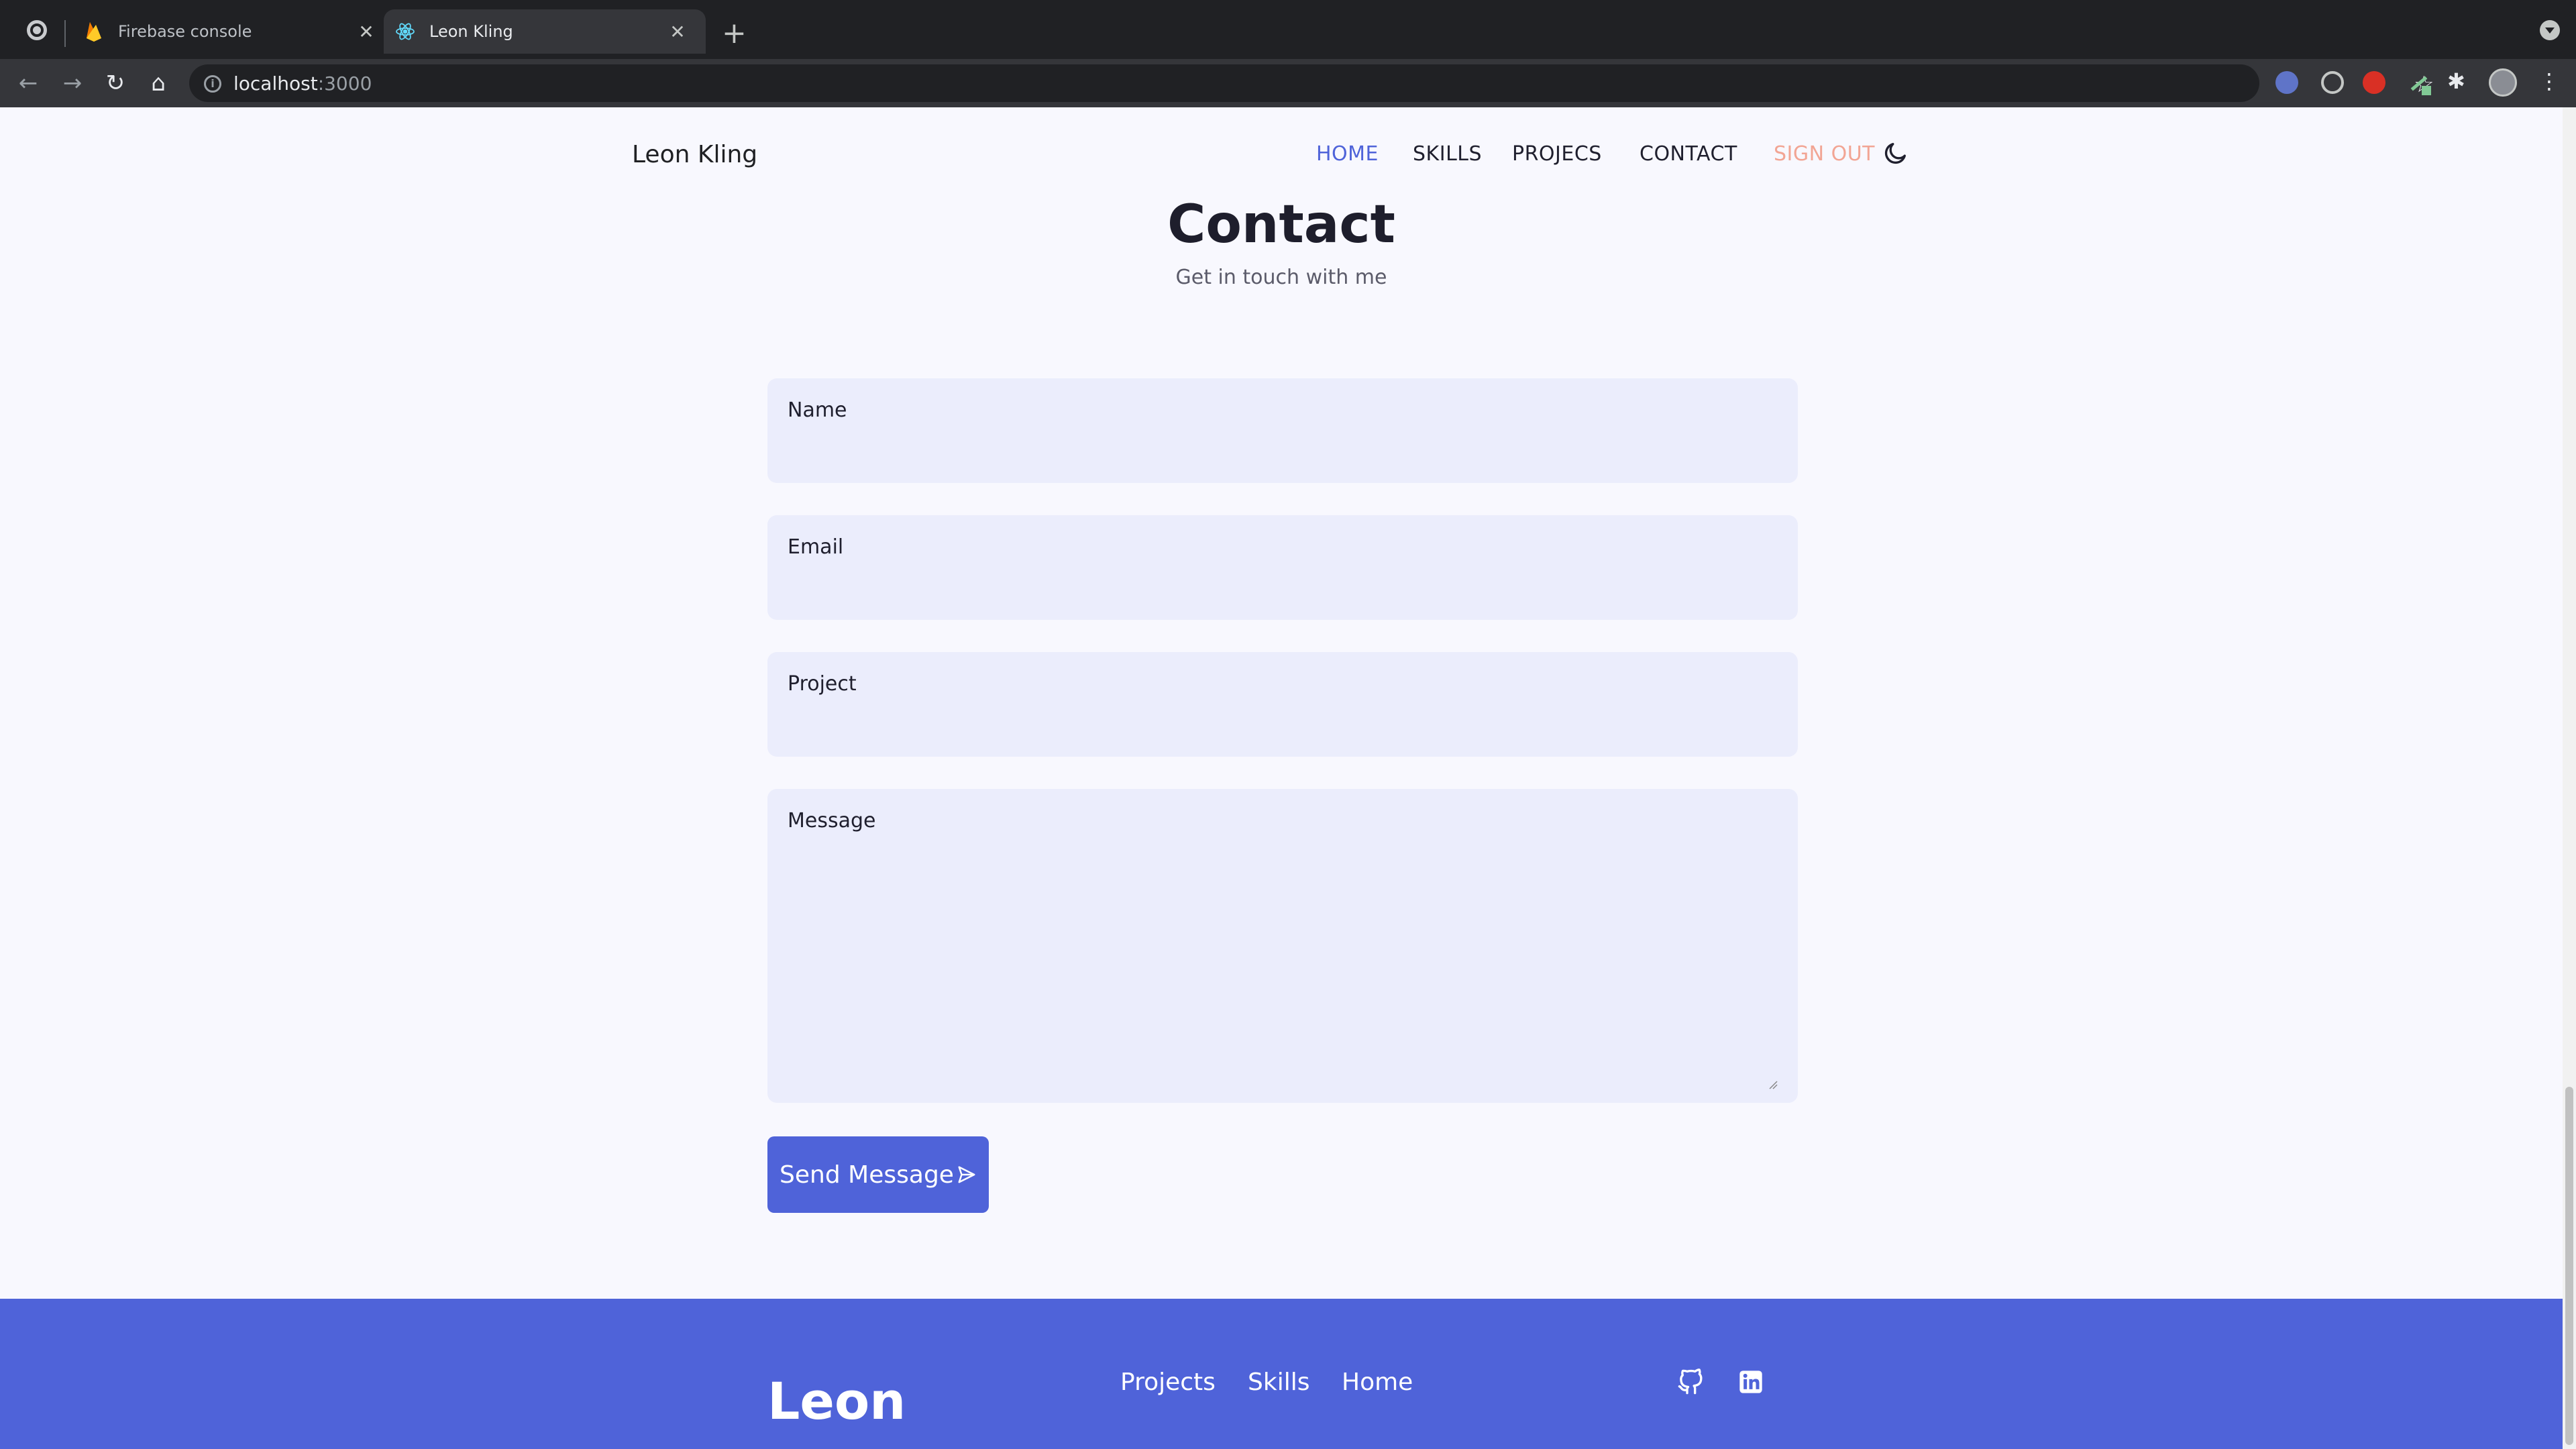 The width and height of the screenshot is (2576, 1449). I want to click on message-label: Message, so click(832, 821).